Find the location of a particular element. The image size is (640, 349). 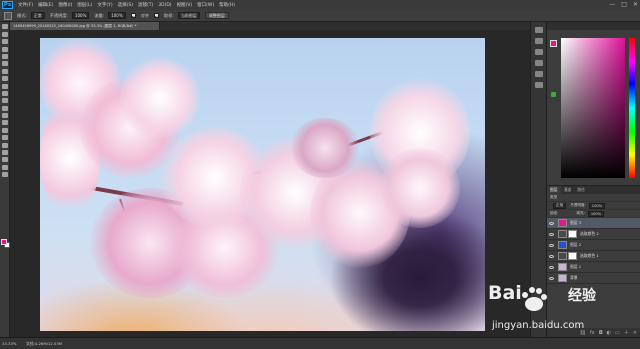

path-select-tool-icon is located at coordinates (5, 145).